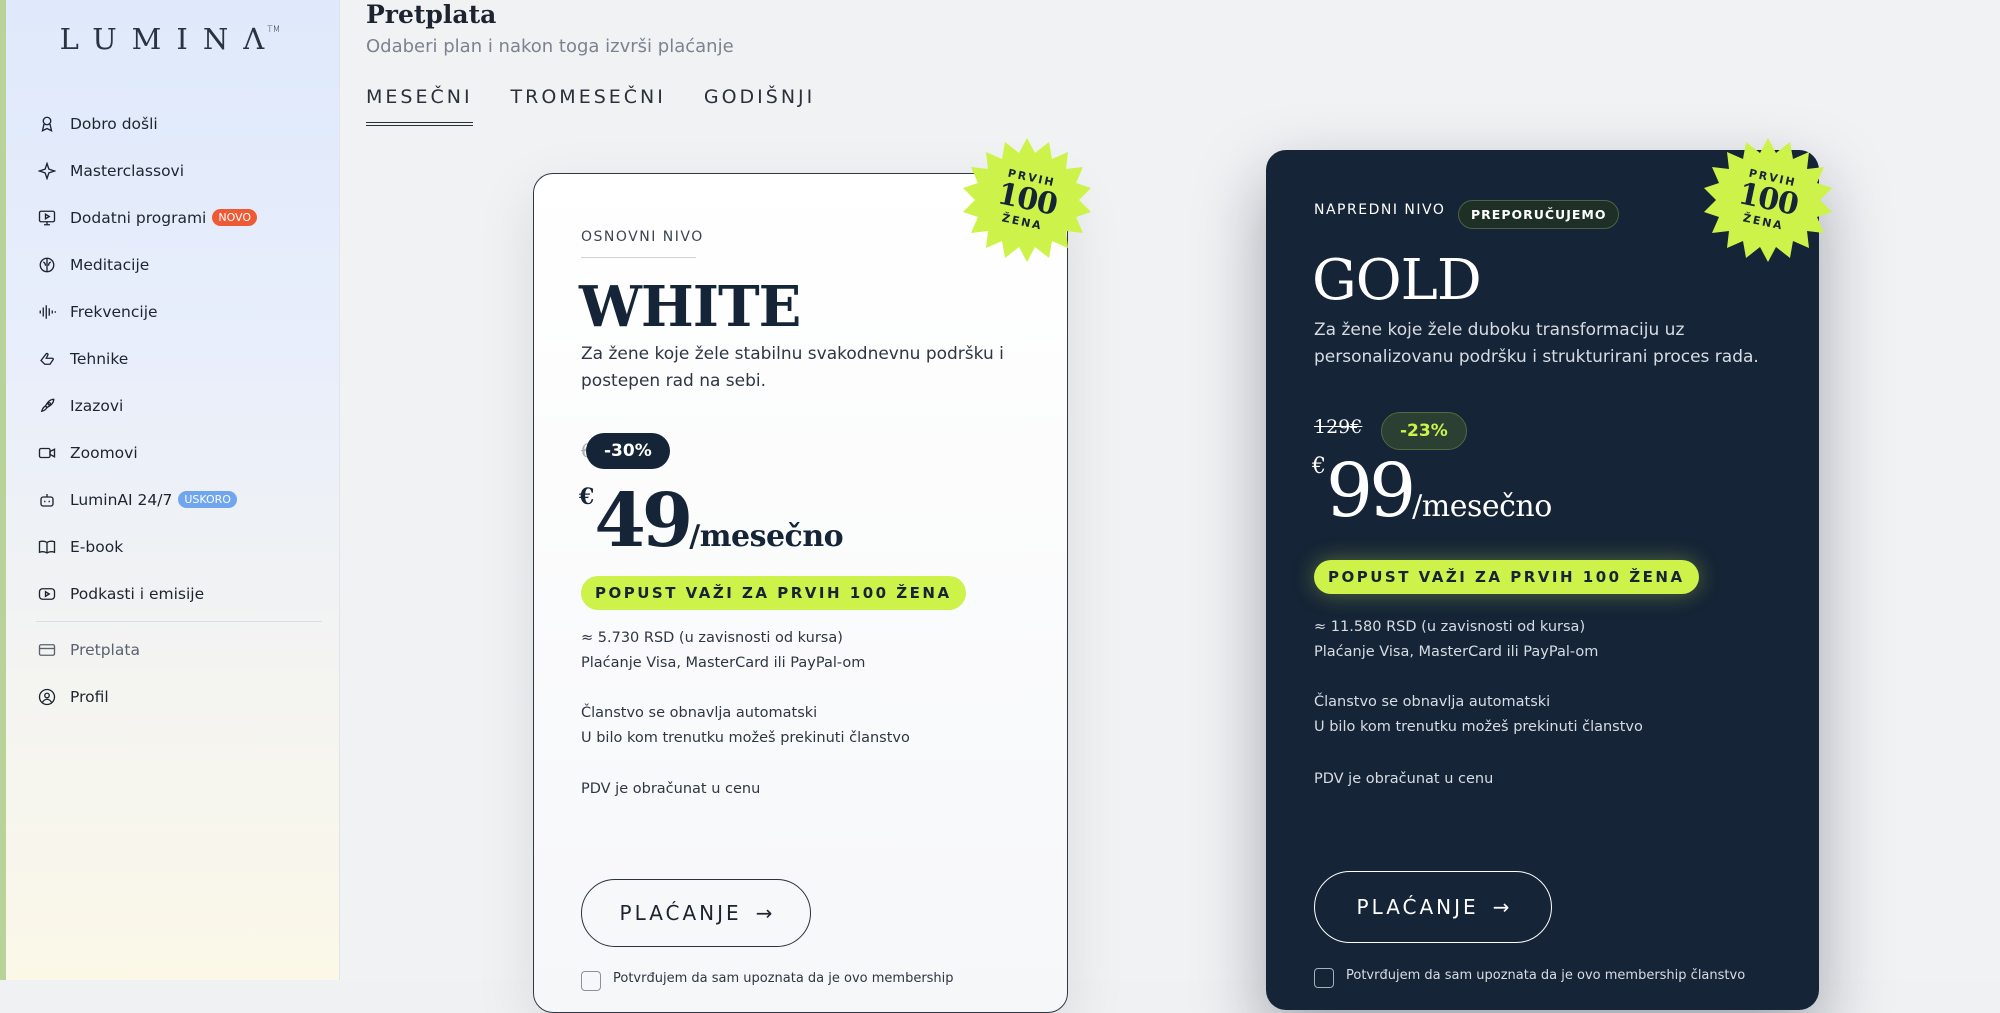 The image size is (2000, 1013). What do you see at coordinates (680, 913) in the screenshot?
I see `pay-button-label: PLAĆANJE` at bounding box center [680, 913].